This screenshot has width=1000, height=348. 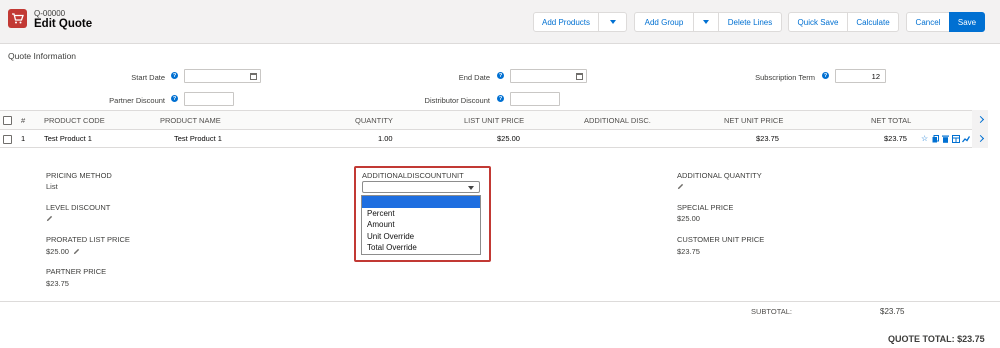 I want to click on section-title-quote-information: Quote Information, so click(x=42, y=56).